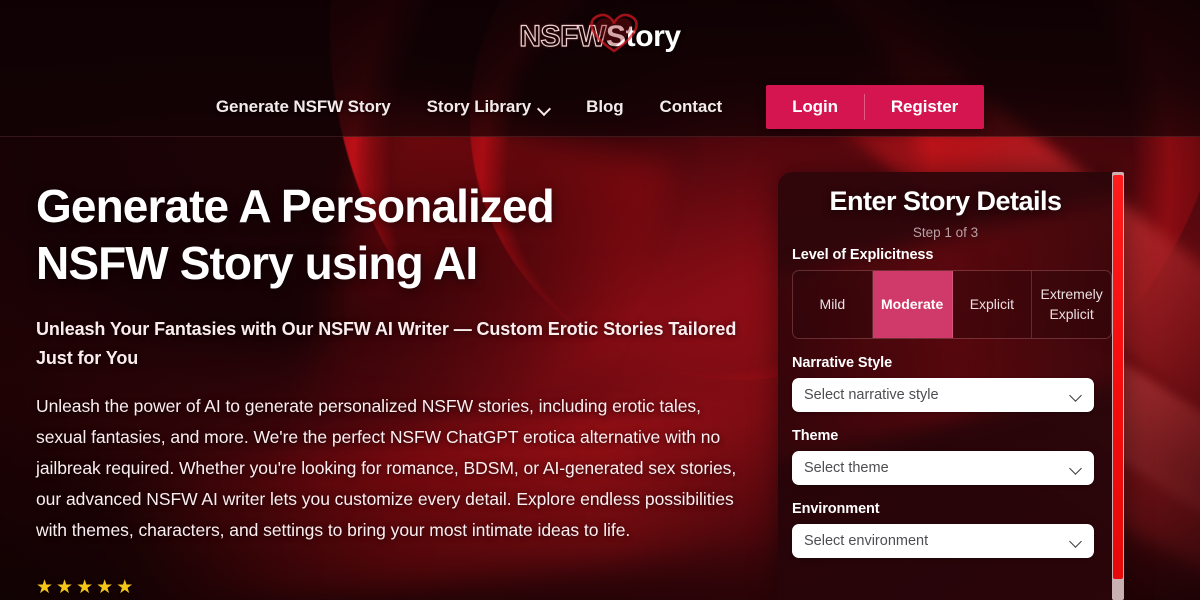 The height and width of the screenshot is (600, 1200). I want to click on rating-stars: ★ ★ ★ ★ ★, so click(84, 587).